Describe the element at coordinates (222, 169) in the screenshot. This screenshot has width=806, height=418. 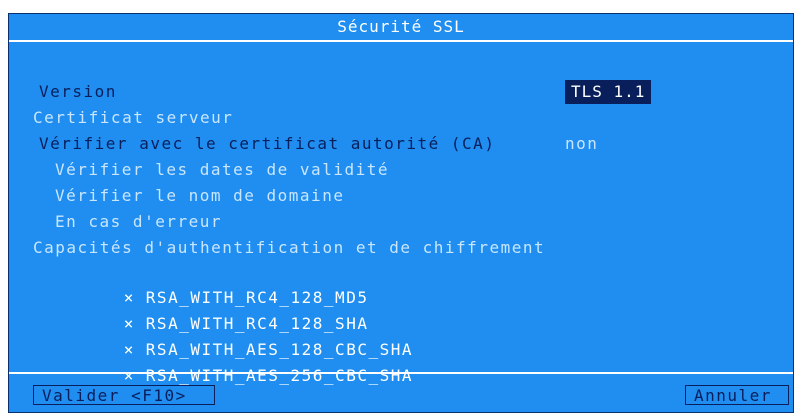
I see `verify-dates-label: Vérifier les dates de validité` at that location.